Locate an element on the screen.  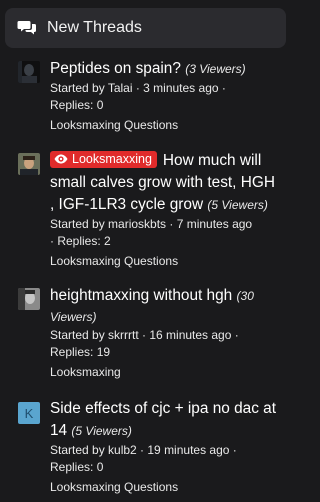
prefix-badge: Looksmaxxing is located at coordinates (103, 159).